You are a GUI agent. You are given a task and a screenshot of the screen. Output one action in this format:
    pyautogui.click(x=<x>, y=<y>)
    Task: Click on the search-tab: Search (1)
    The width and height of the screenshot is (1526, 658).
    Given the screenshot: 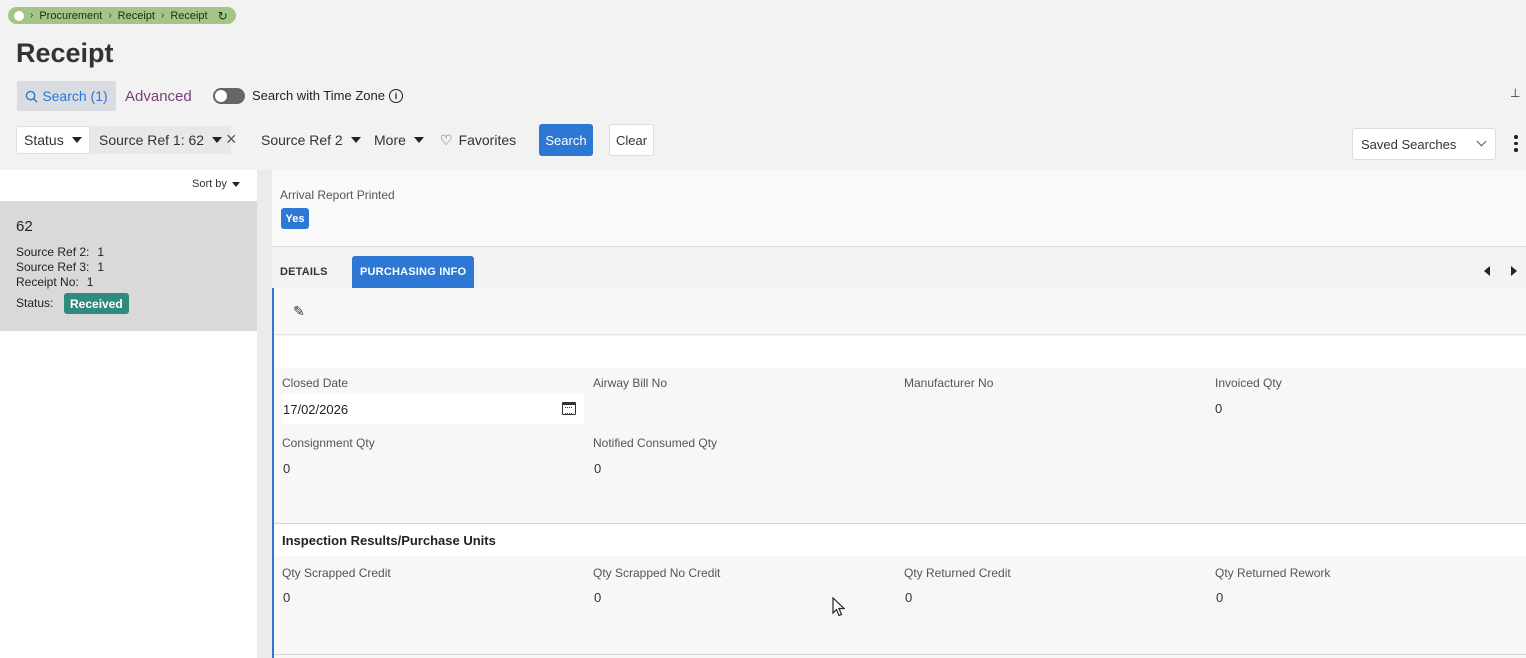 What is the action you would take?
    pyautogui.click(x=66, y=96)
    